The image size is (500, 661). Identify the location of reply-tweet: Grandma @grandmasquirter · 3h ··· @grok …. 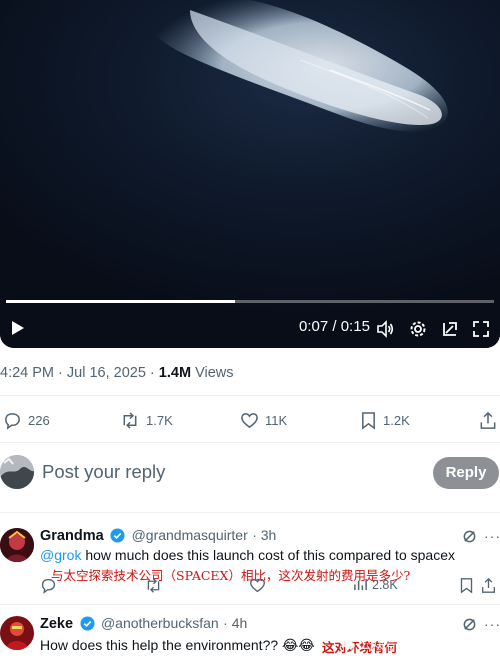
(250, 563).